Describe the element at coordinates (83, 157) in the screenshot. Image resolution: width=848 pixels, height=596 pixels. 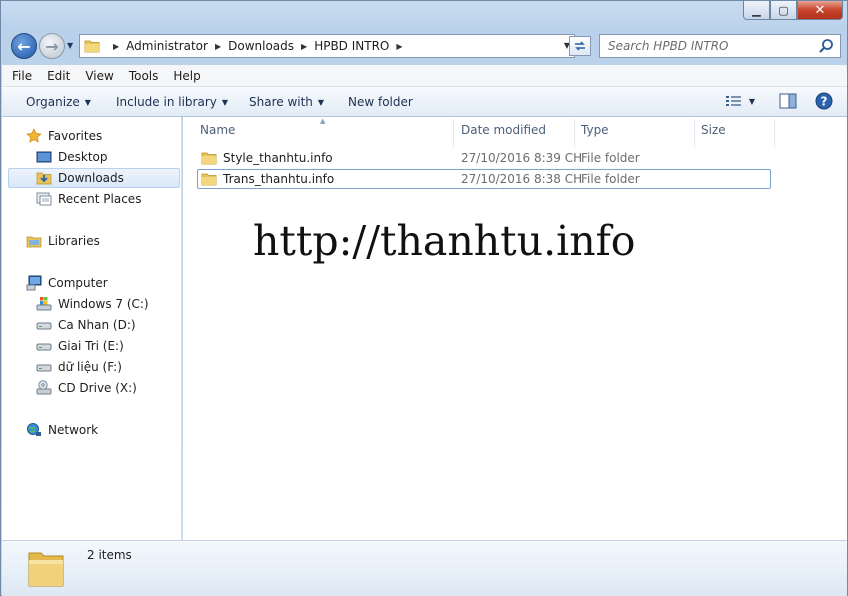
I see `sidebar-item-label: Desktop` at that location.